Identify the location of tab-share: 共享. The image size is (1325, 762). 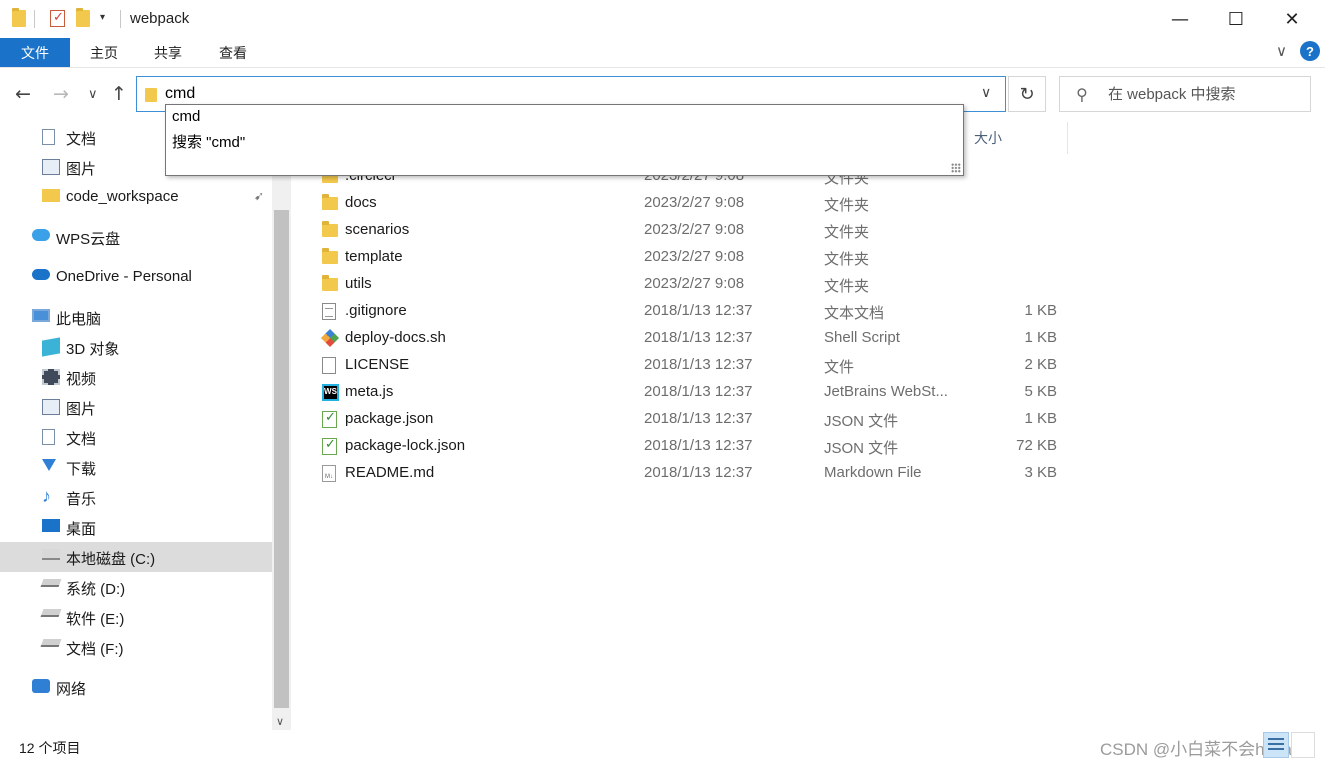
(168, 52).